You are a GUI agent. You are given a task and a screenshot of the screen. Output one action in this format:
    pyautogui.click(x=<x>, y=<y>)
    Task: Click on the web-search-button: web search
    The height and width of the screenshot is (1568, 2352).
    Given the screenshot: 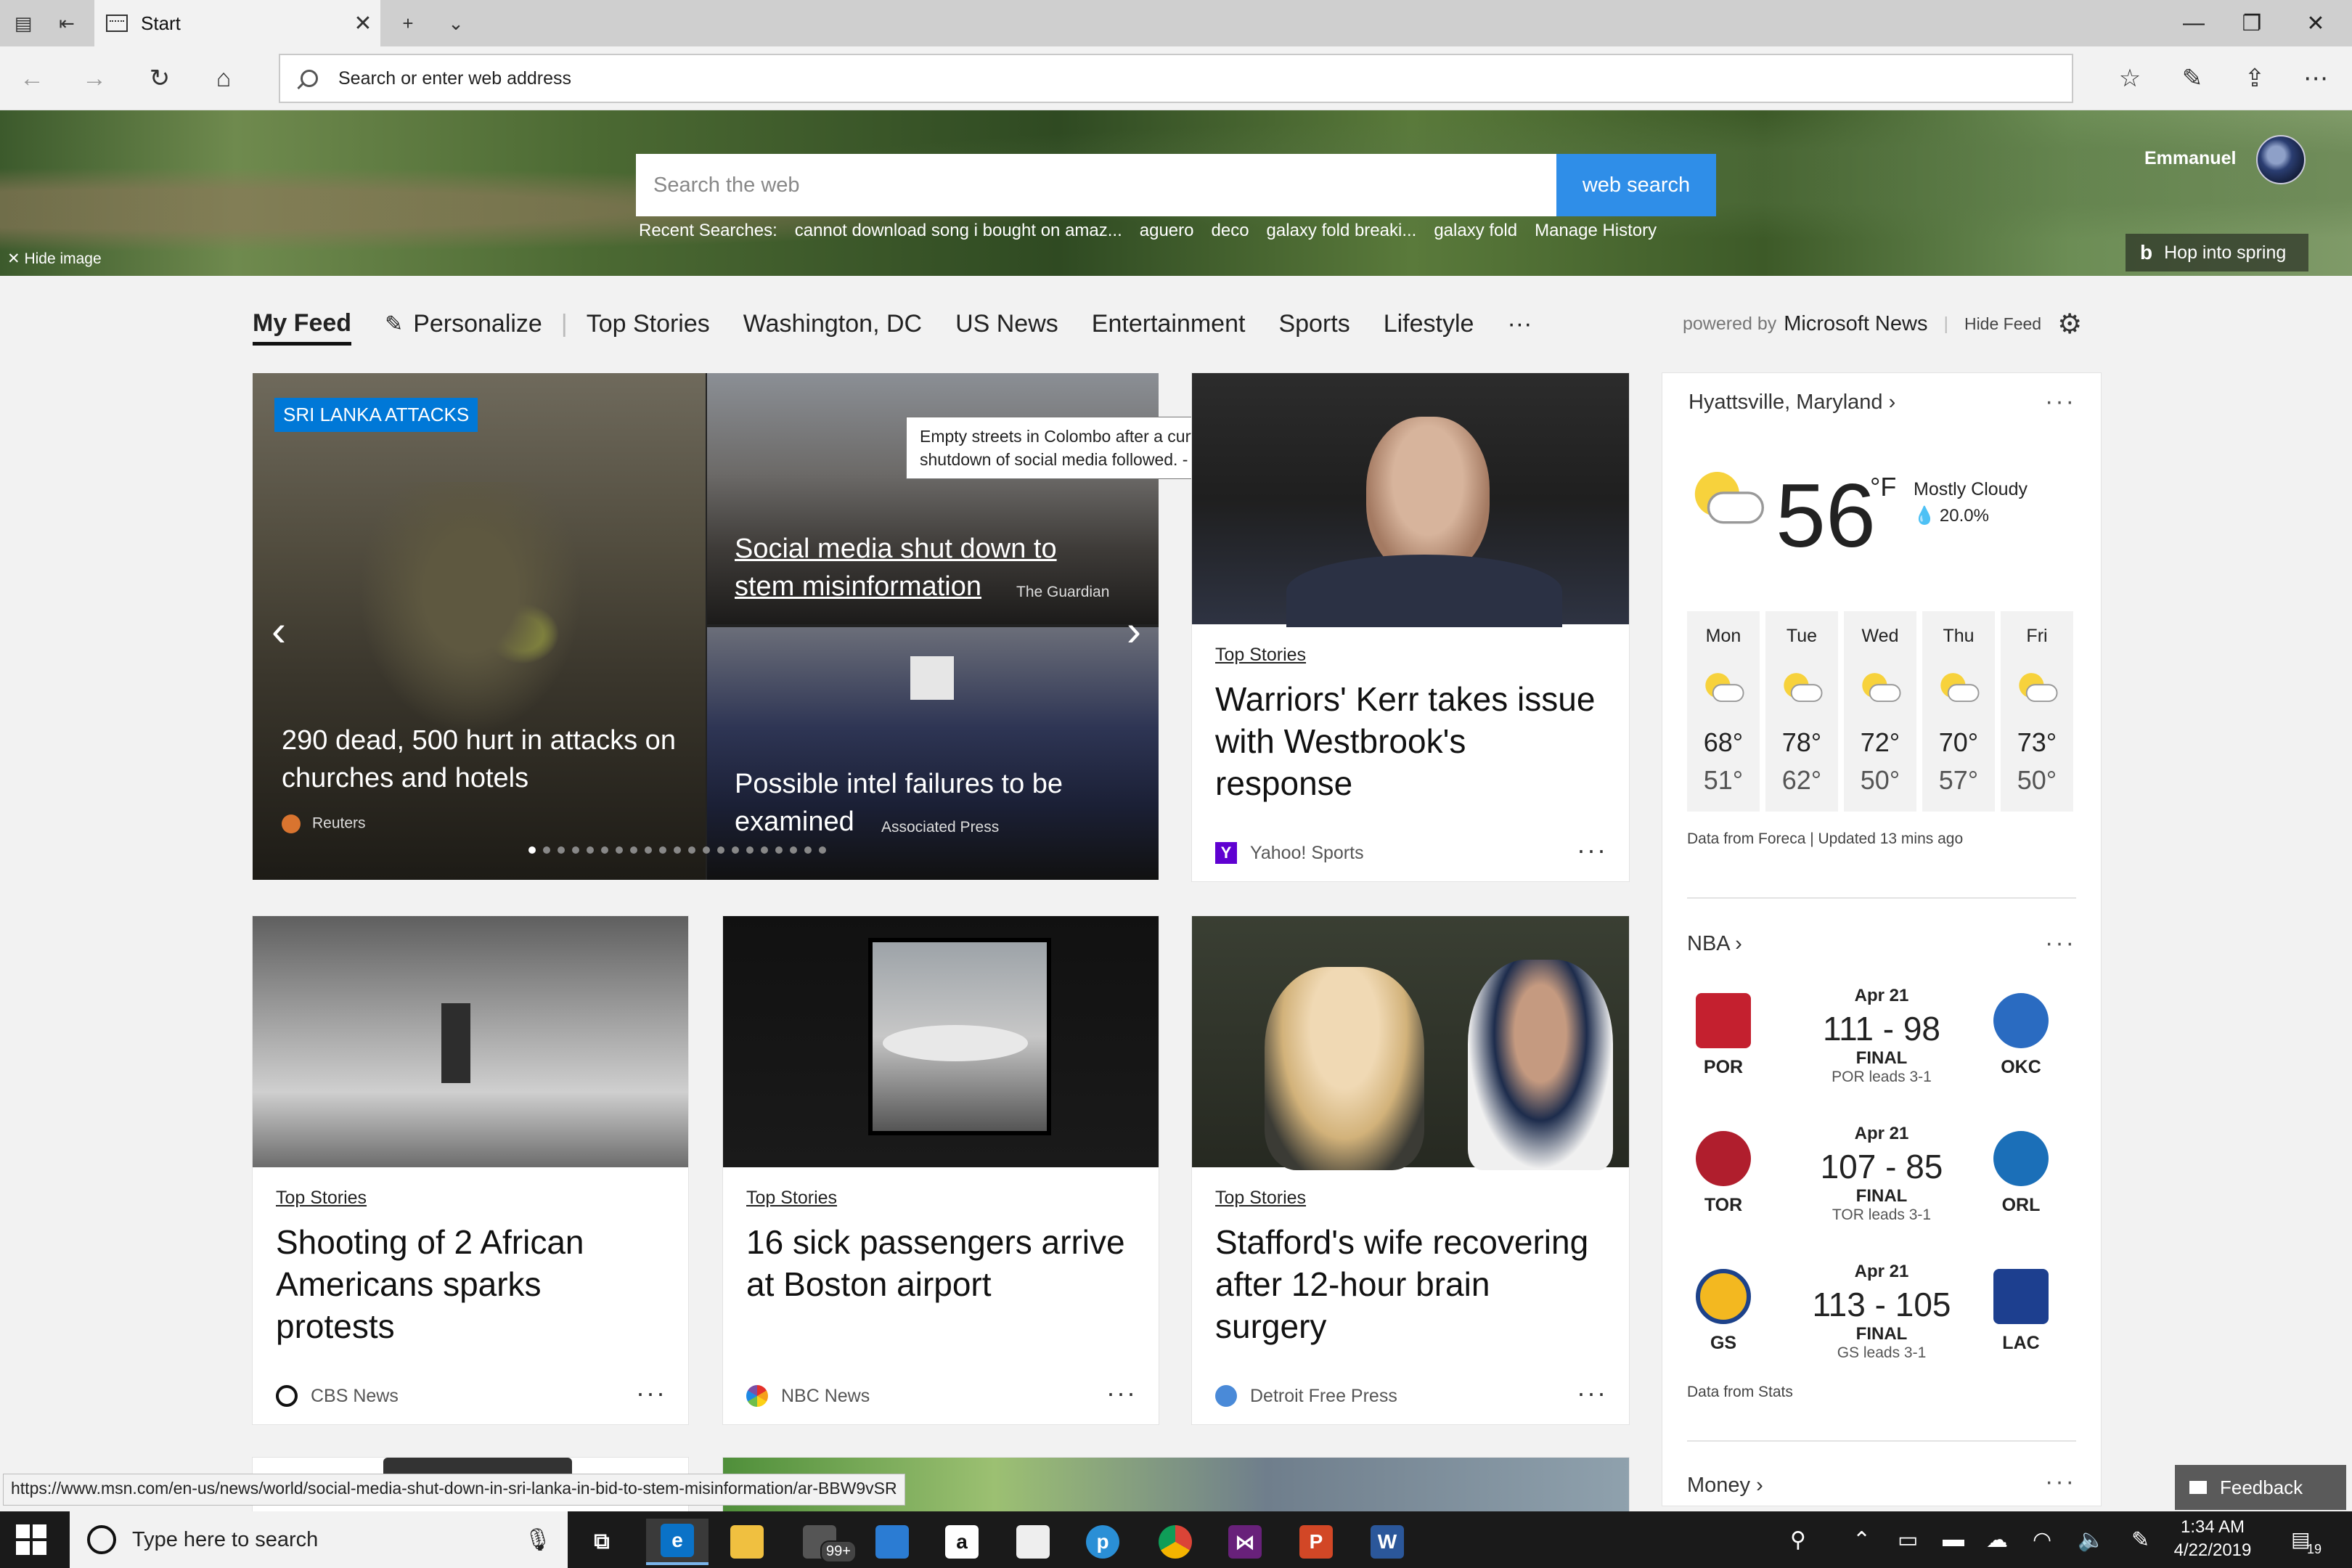 What is the action you would take?
    pyautogui.click(x=1636, y=185)
    